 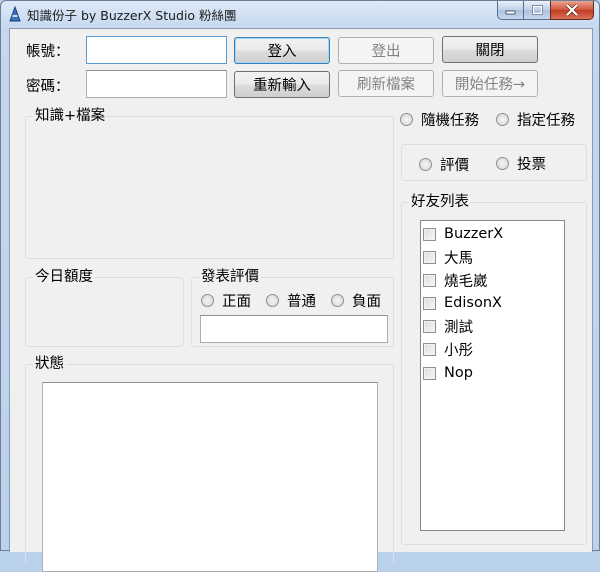 I want to click on friend-name: 大馬, so click(x=458, y=258).